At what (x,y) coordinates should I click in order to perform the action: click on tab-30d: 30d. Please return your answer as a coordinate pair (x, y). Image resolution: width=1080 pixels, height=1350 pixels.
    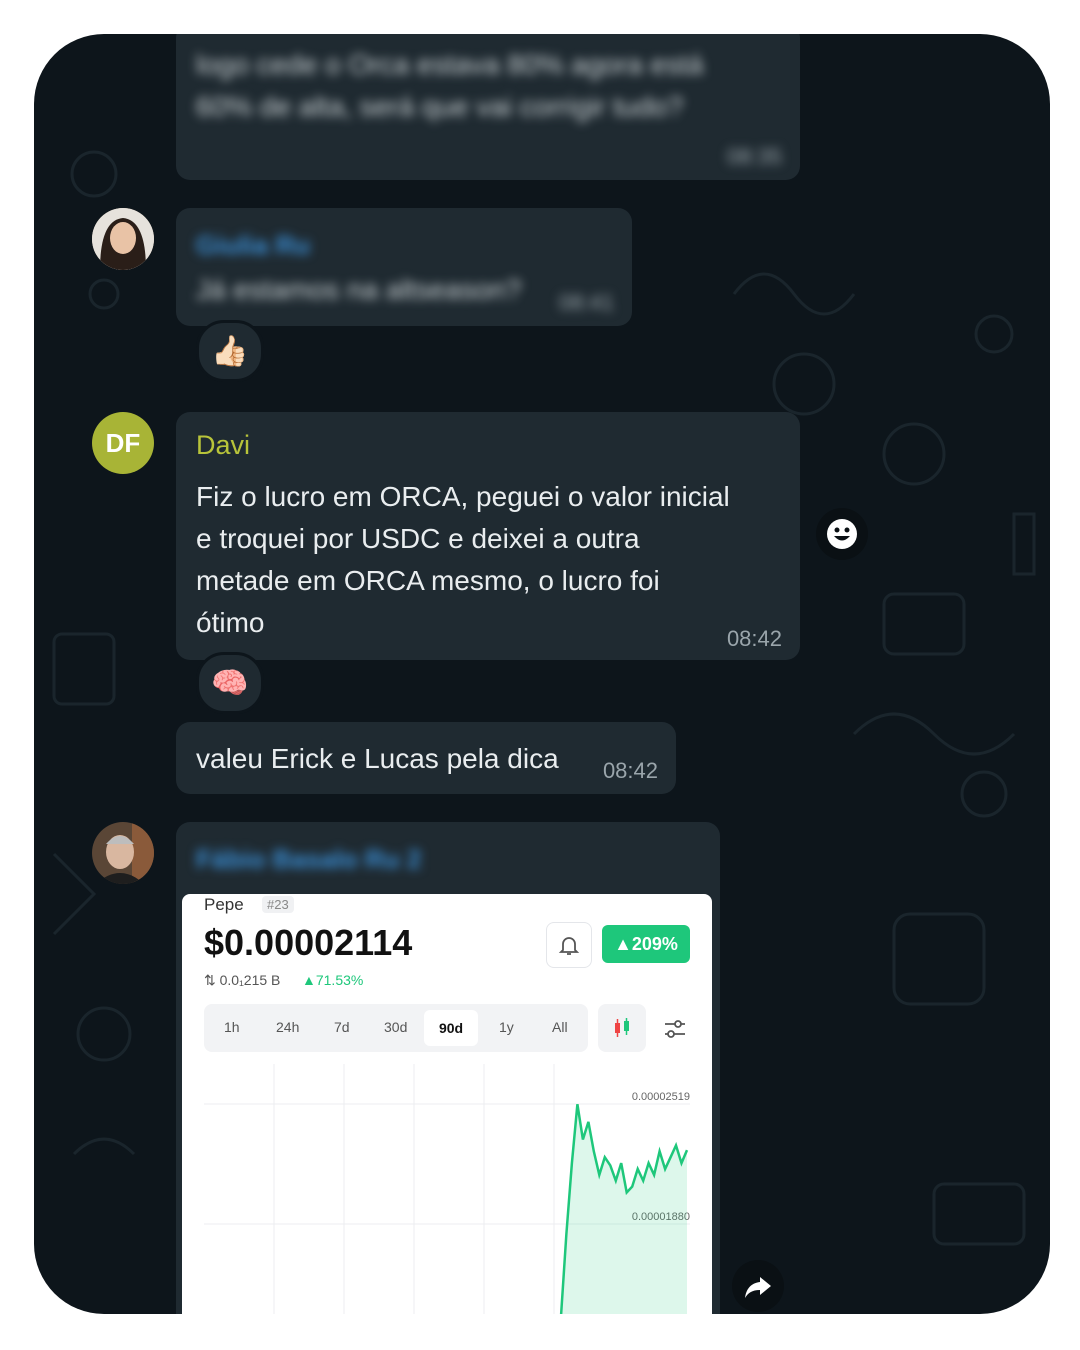
    Looking at the image, I should click on (395, 1027).